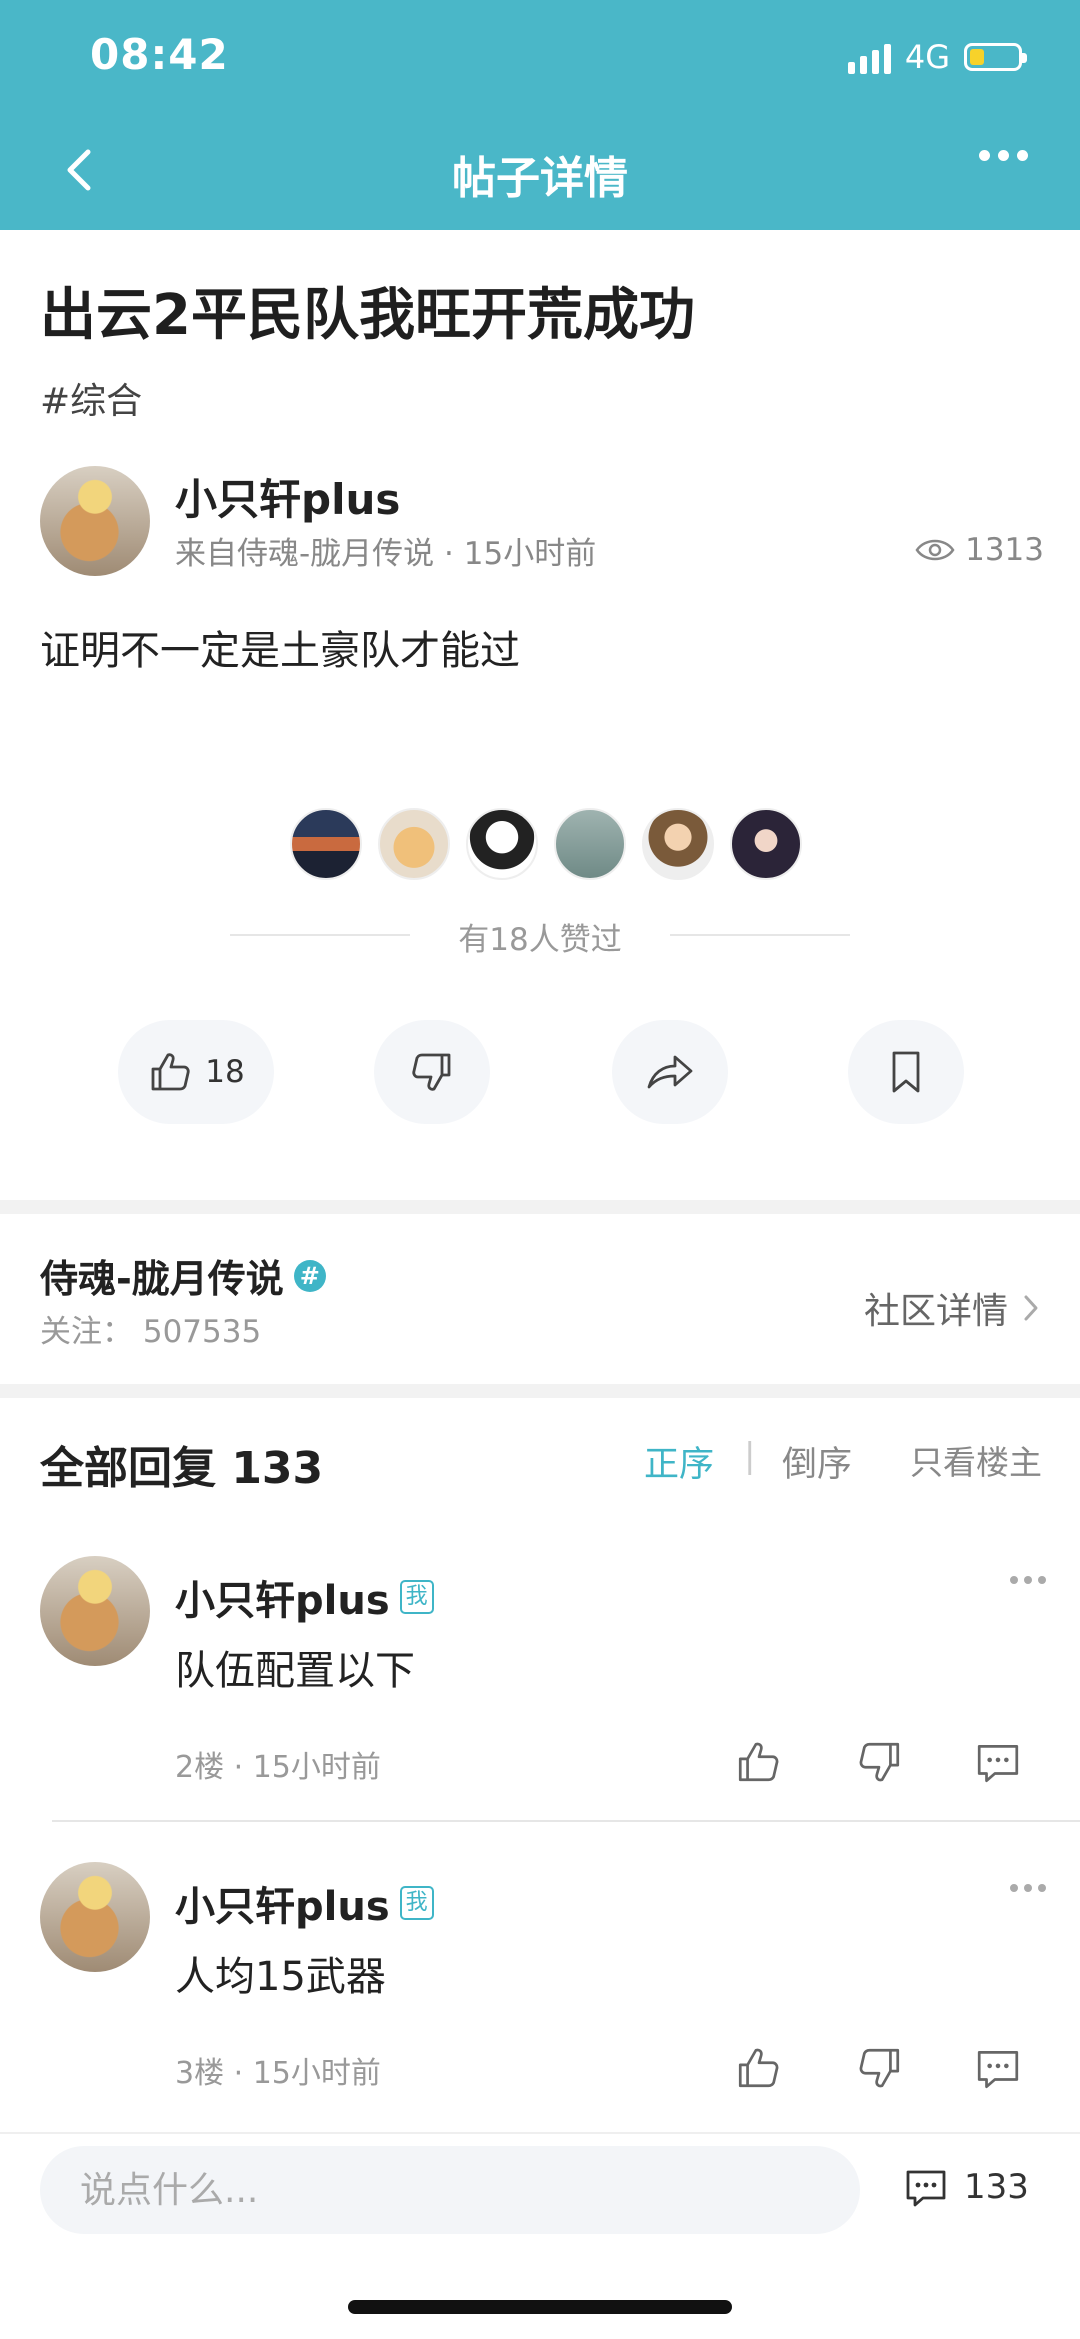 The height and width of the screenshot is (2339, 1080). I want to click on hash-badge-icon: #, so click(309, 1275).